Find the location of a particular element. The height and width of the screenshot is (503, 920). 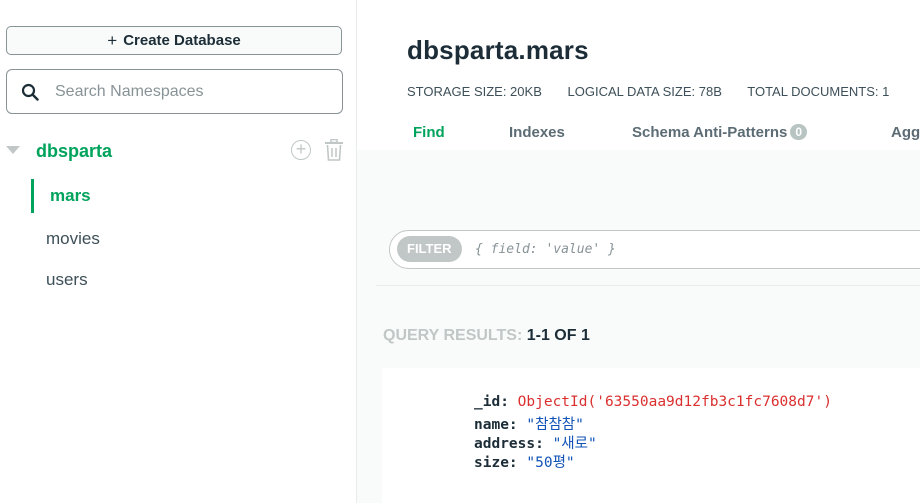

collection-item-movies: movies is located at coordinates (181, 239).